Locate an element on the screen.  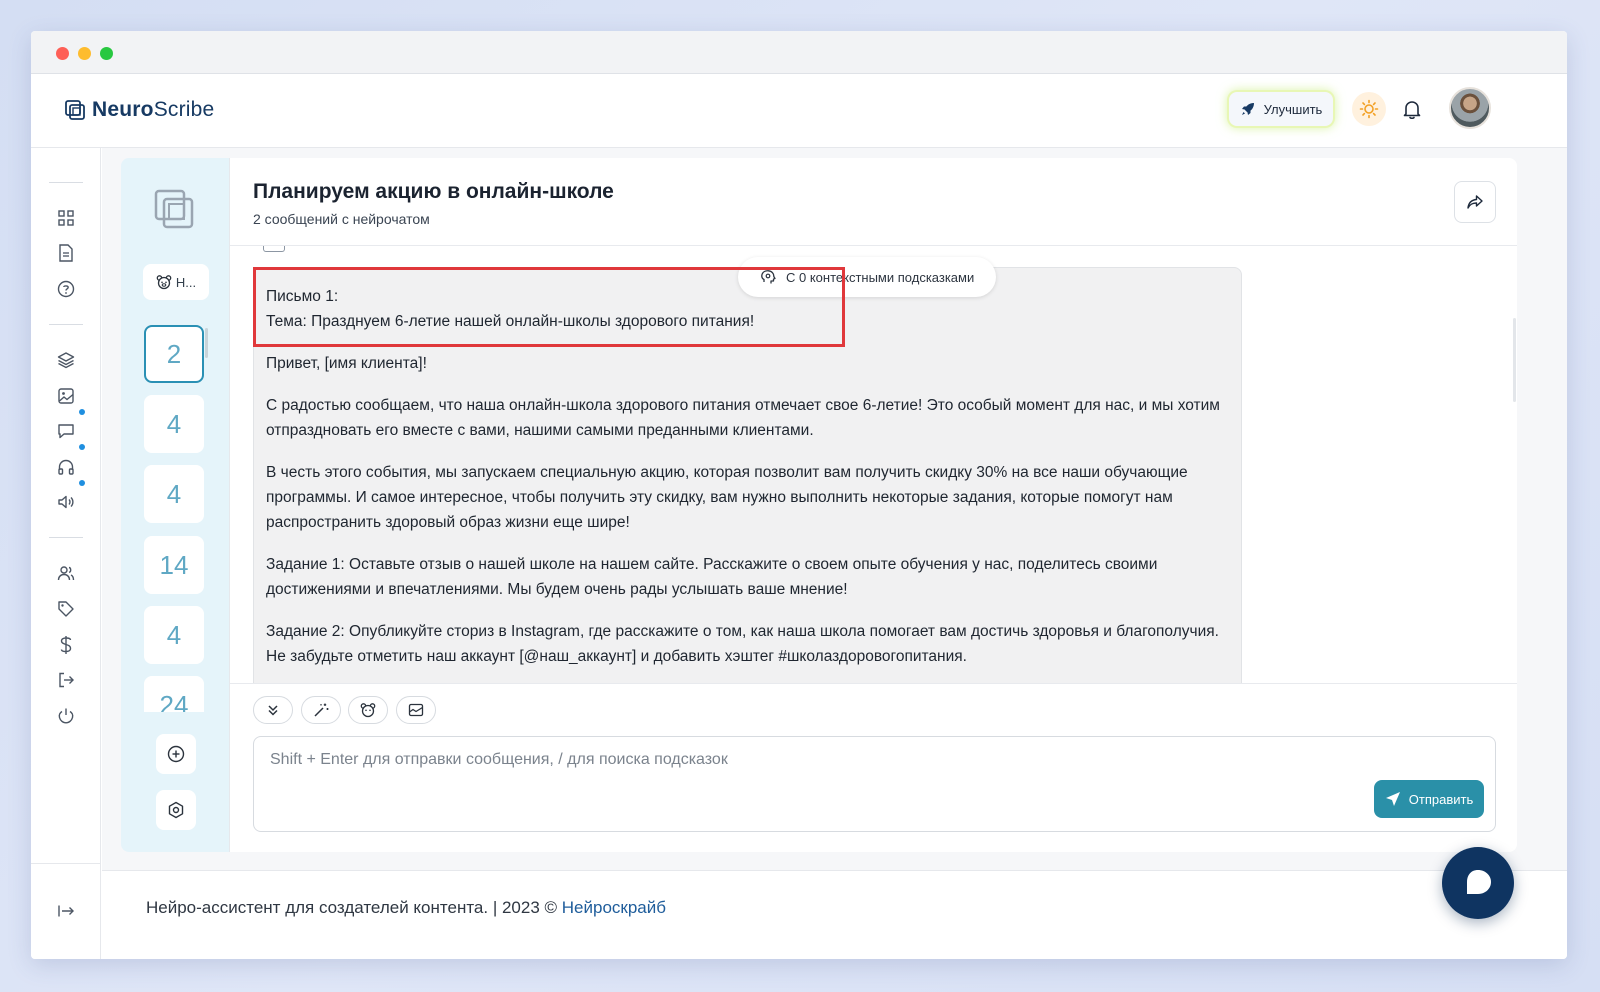
bear-icon is located at coordinates (164, 282).